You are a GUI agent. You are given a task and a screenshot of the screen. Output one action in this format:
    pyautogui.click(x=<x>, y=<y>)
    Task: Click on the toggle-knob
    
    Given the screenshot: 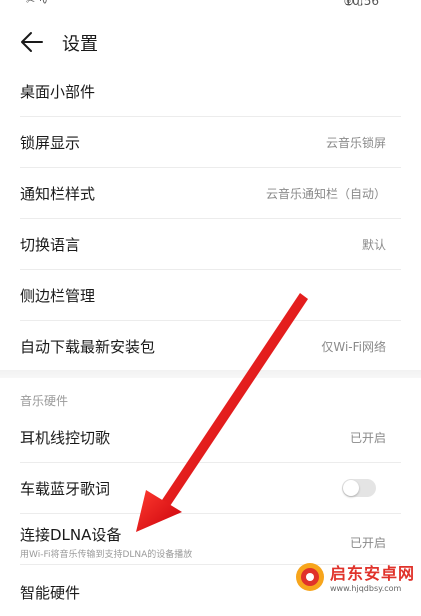 What is the action you would take?
    pyautogui.click(x=351, y=488)
    